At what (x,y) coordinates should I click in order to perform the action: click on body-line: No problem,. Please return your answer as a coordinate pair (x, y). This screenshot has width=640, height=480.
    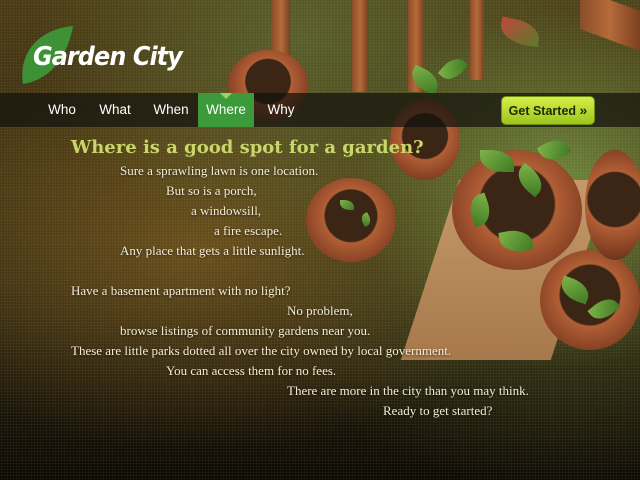
    Looking at the image, I should click on (320, 310).